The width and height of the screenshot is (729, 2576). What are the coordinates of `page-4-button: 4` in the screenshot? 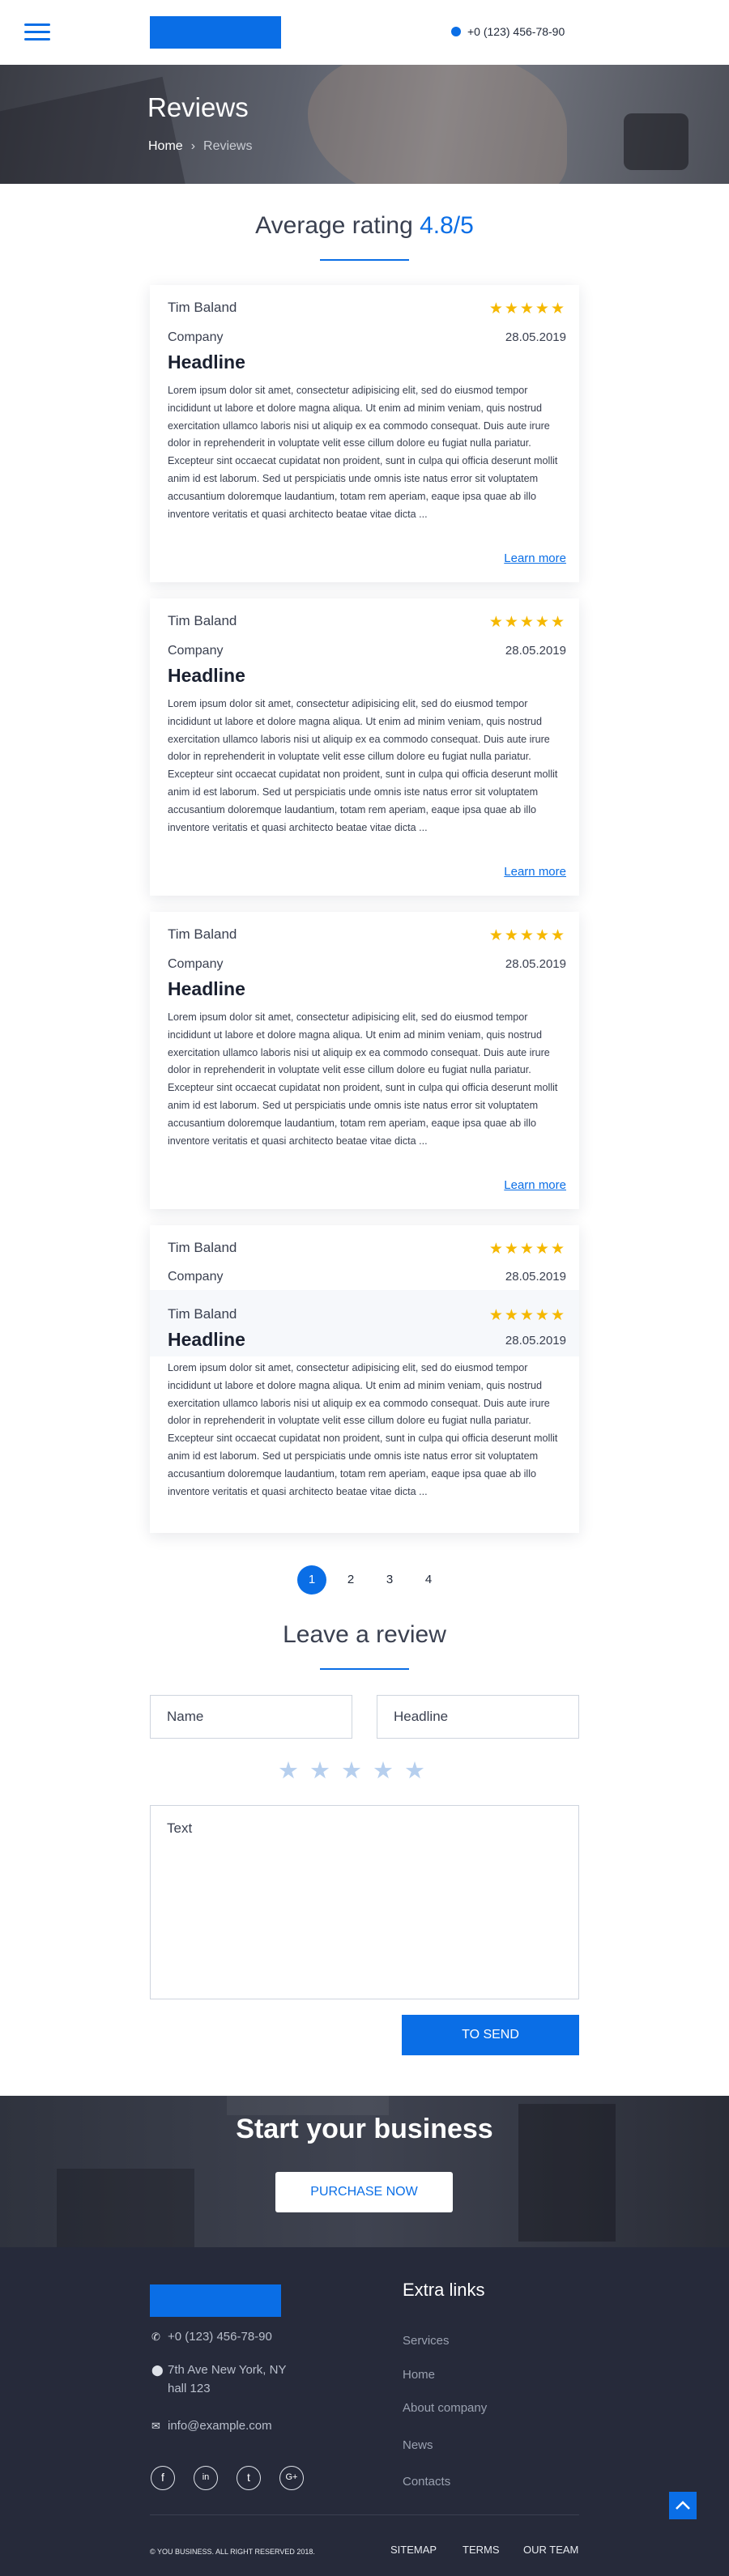 It's located at (429, 1580).